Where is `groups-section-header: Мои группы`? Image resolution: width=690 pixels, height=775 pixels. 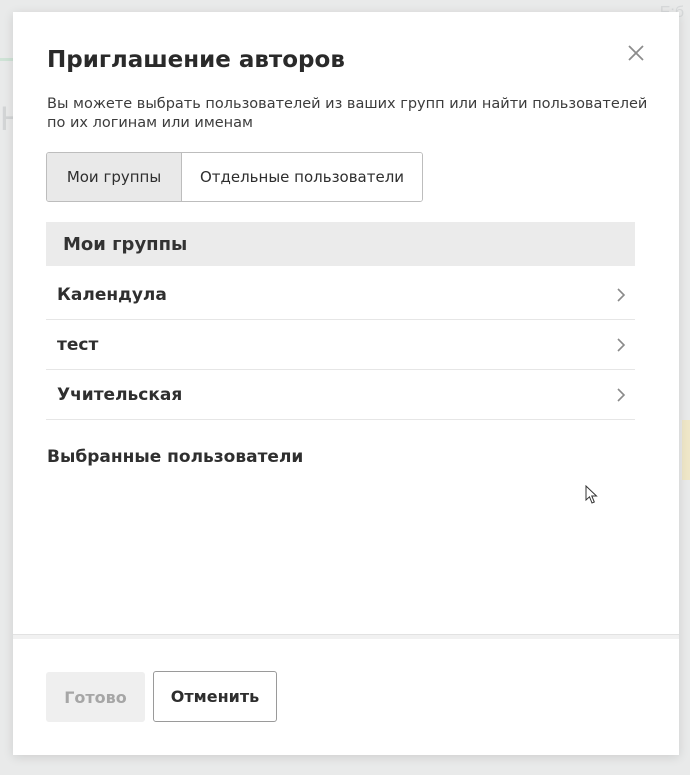
groups-section-header: Мои группы is located at coordinates (340, 244).